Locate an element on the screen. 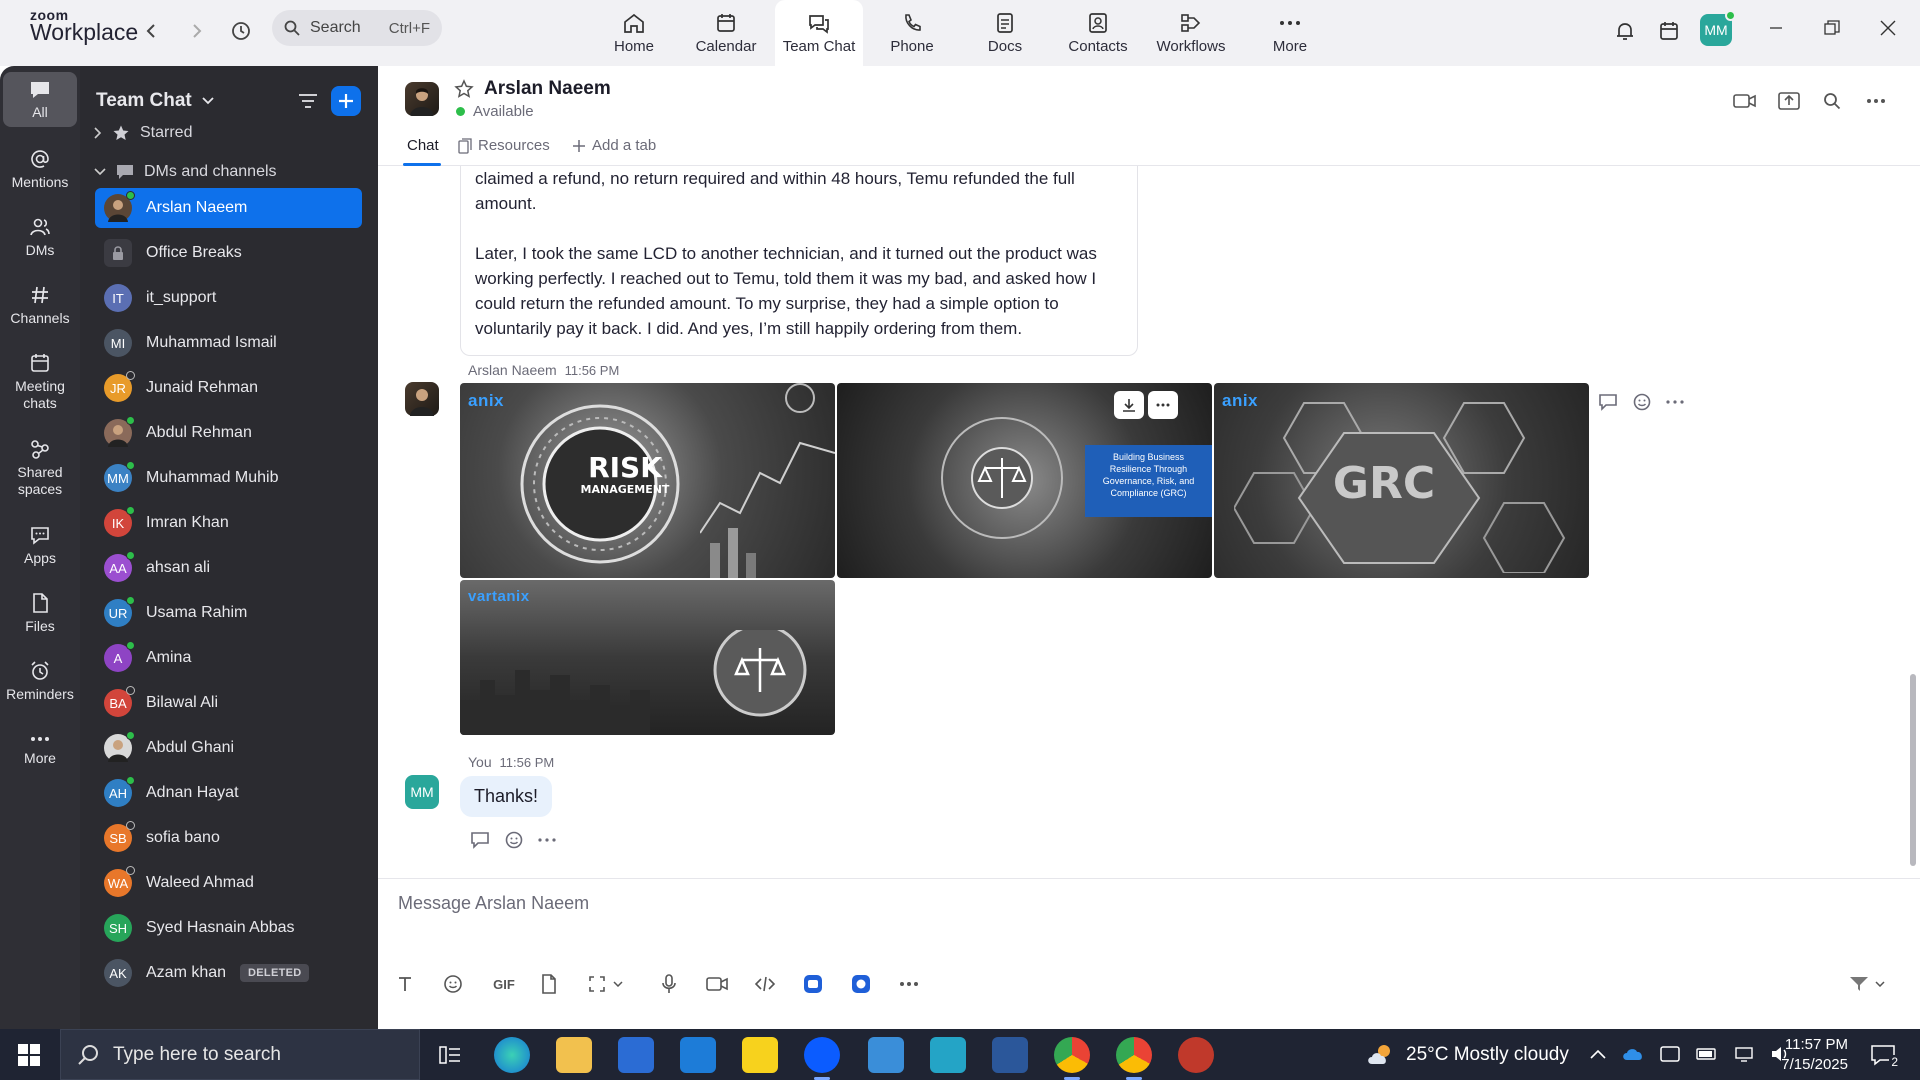 The image size is (1920, 1080). emoji-icon is located at coordinates (453, 984).